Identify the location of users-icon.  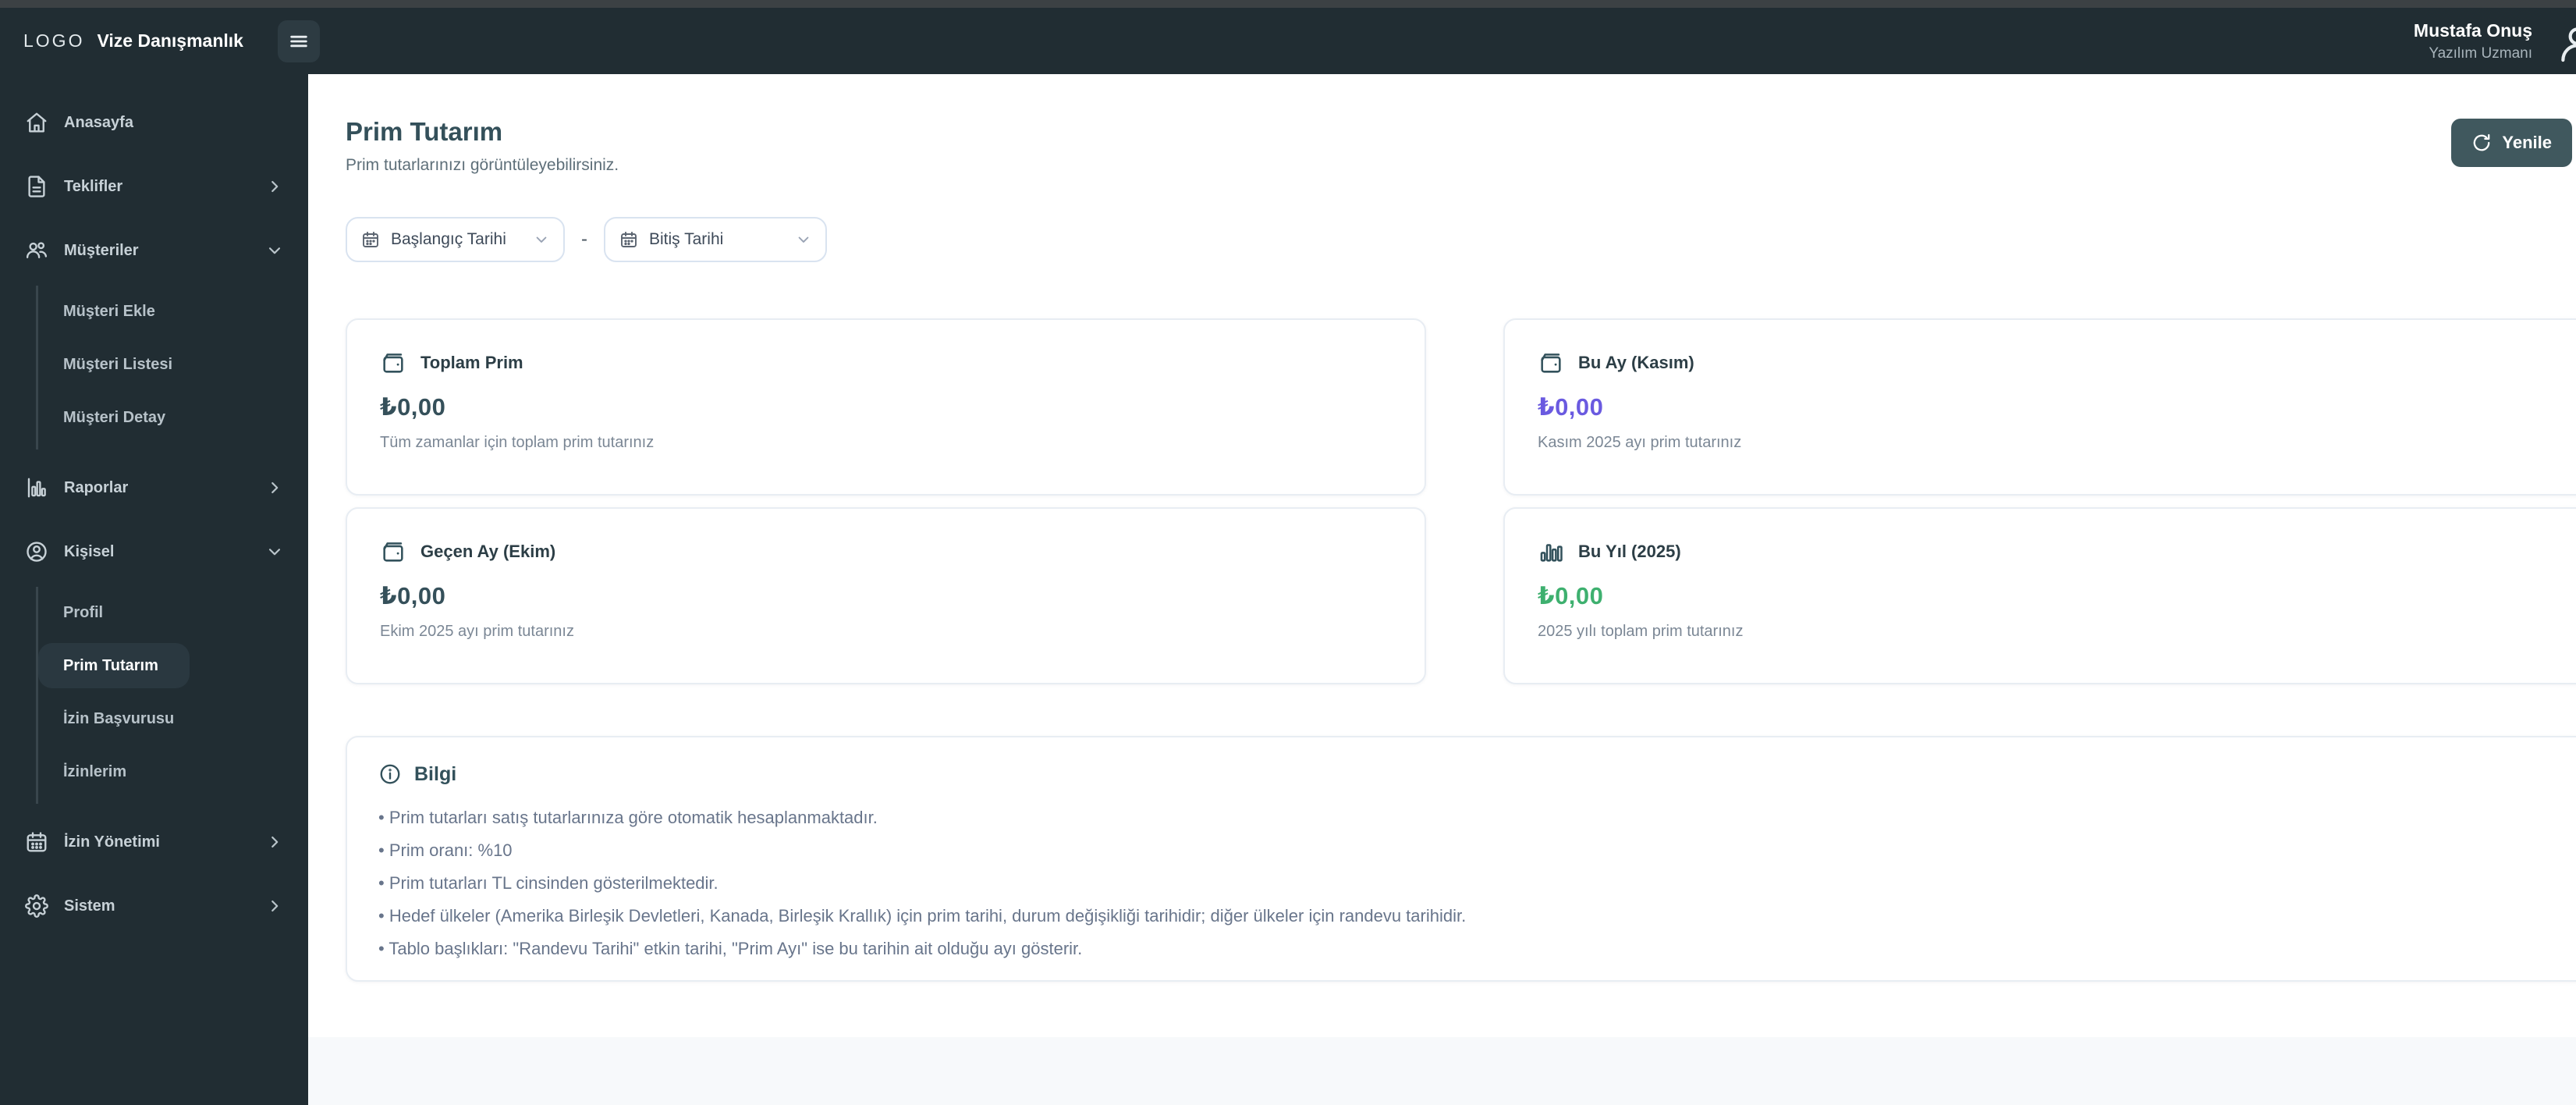
(36, 250).